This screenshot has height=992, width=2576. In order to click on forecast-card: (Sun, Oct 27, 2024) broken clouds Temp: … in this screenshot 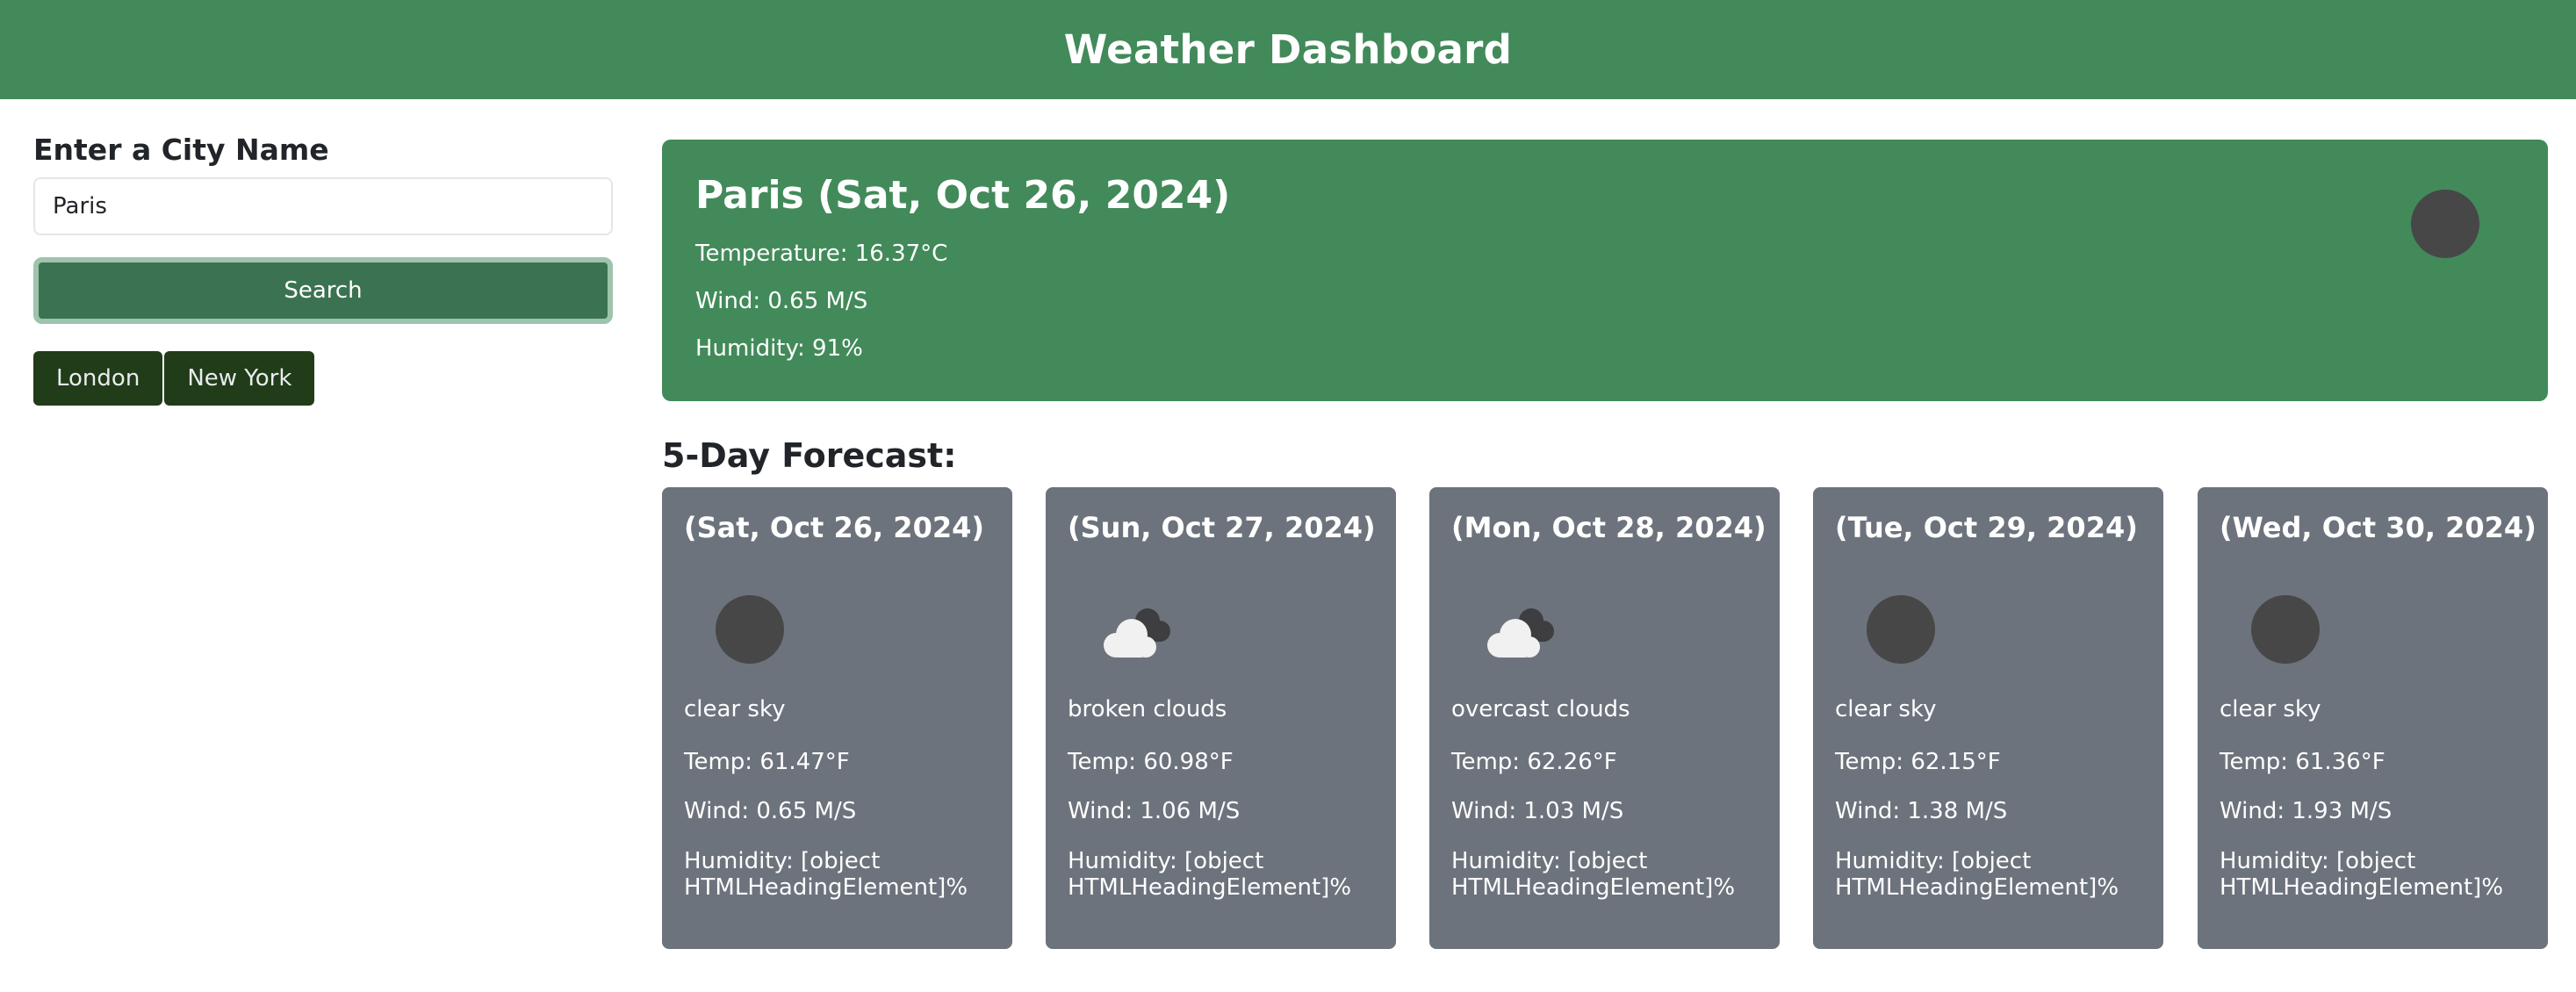, I will do `click(1221, 718)`.